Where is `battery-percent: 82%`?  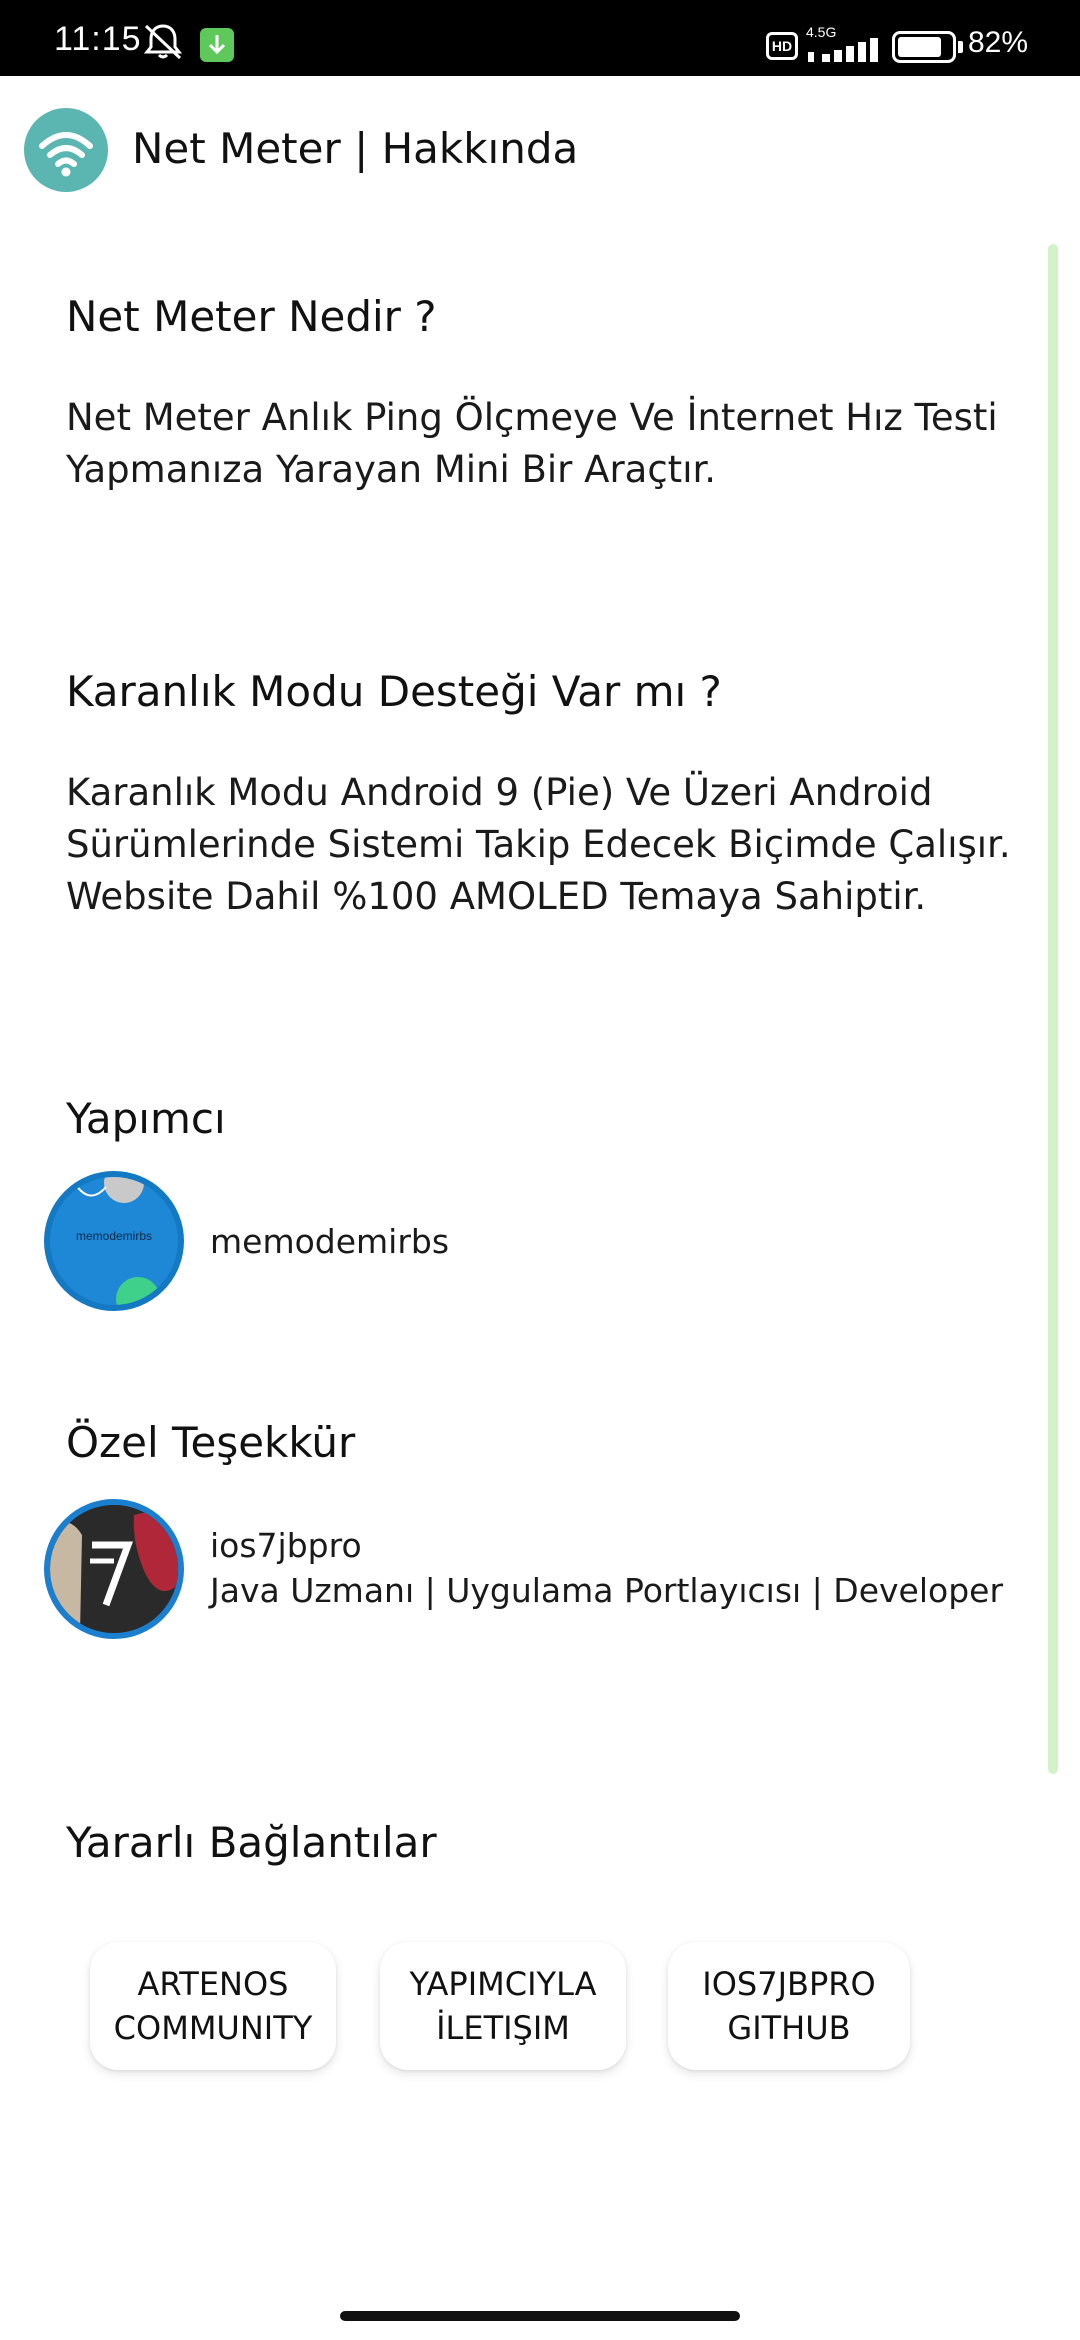 battery-percent: 82% is located at coordinates (998, 42).